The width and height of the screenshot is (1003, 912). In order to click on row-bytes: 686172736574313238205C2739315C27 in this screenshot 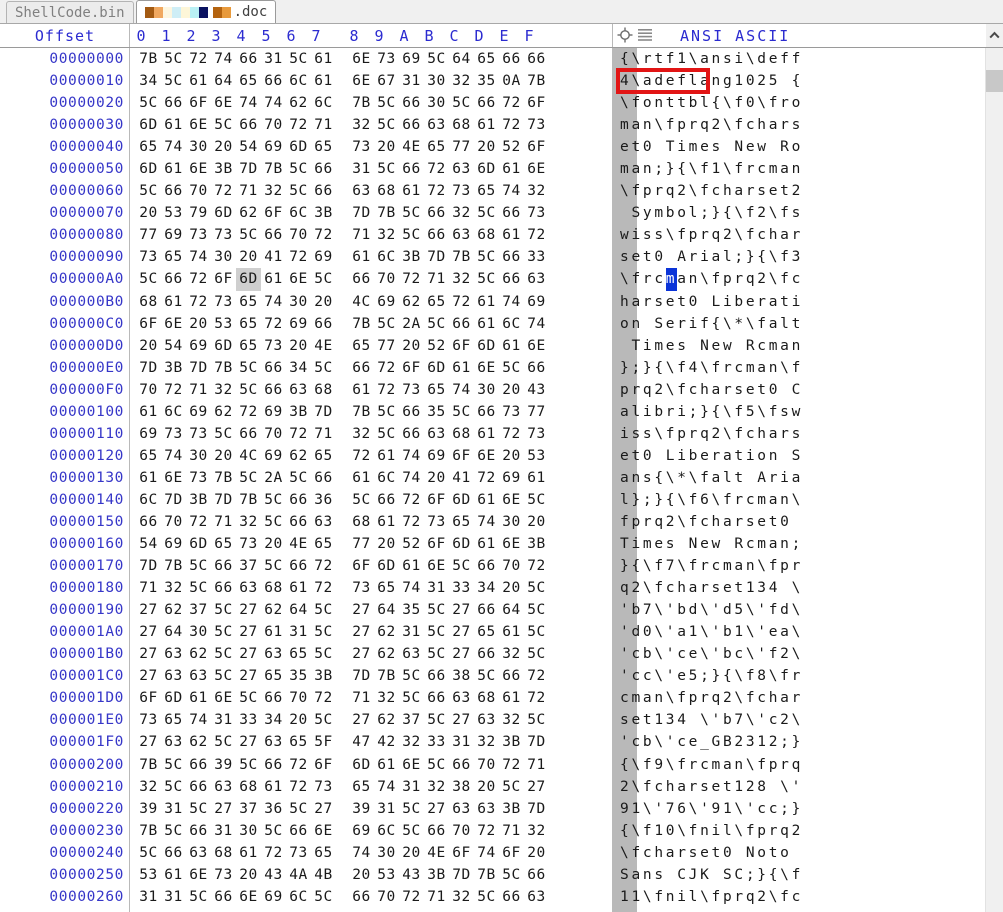, I will do `click(342, 910)`.